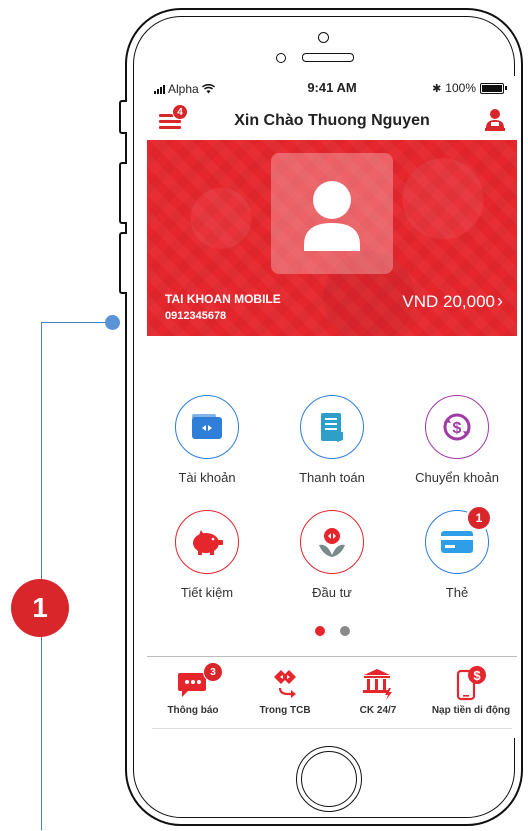 Image resolution: width=528 pixels, height=831 pixels. Describe the element at coordinates (457, 477) in the screenshot. I see `grid-item-label: Chuyển khoản` at that location.